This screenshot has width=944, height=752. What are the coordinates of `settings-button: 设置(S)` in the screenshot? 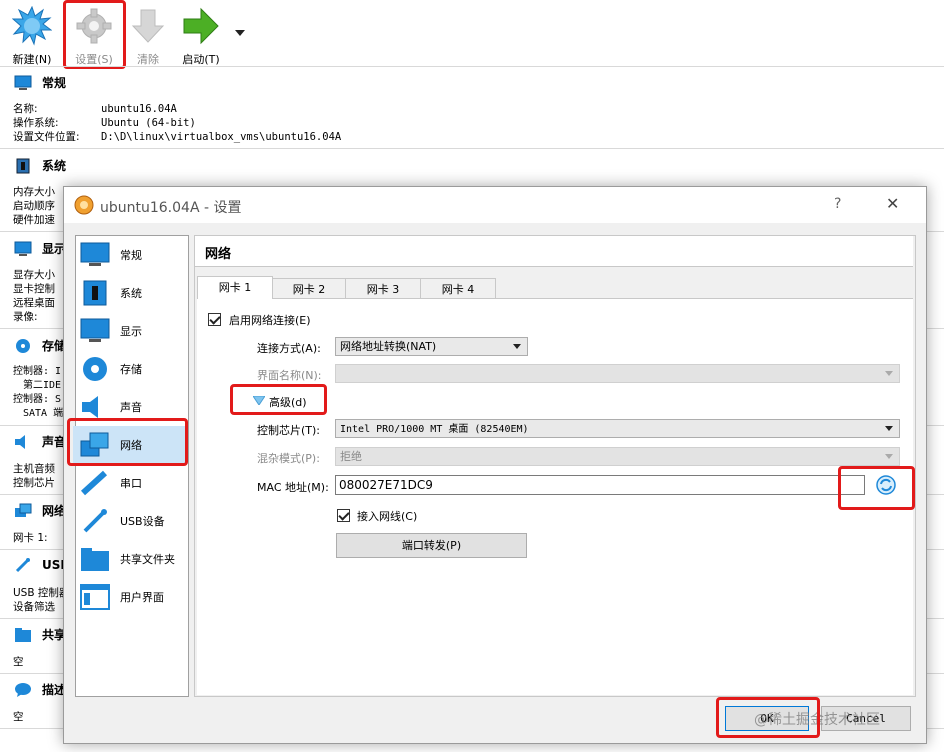 It's located at (94, 36).